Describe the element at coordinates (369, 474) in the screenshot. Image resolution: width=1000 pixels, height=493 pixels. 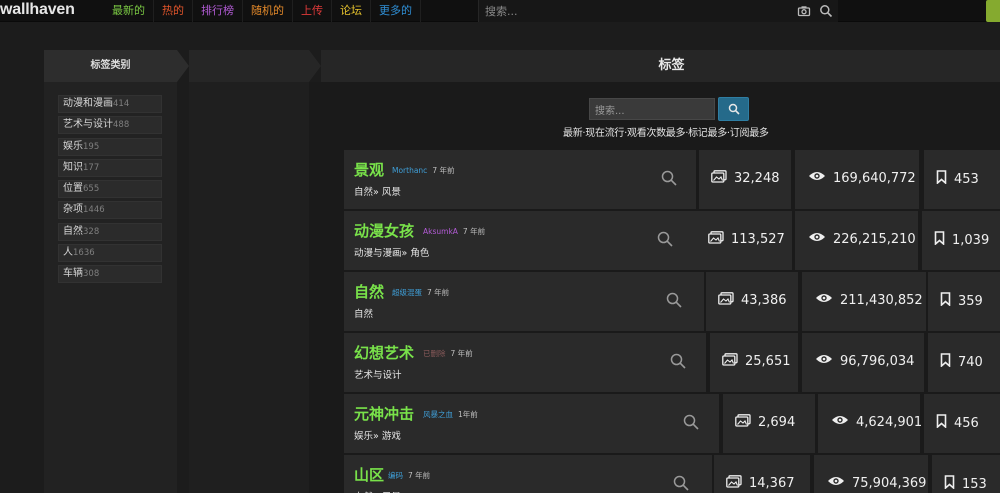
I see `tag-name-link: 山区` at that location.